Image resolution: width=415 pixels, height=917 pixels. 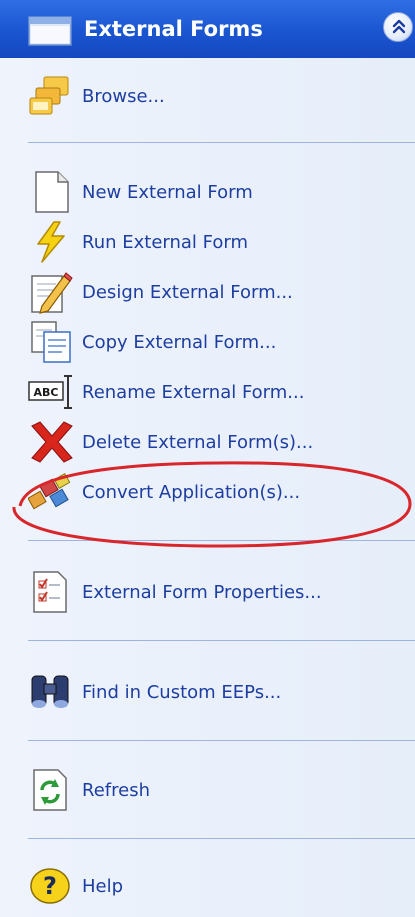 What do you see at coordinates (50, 31) in the screenshot?
I see `window-icon` at bounding box center [50, 31].